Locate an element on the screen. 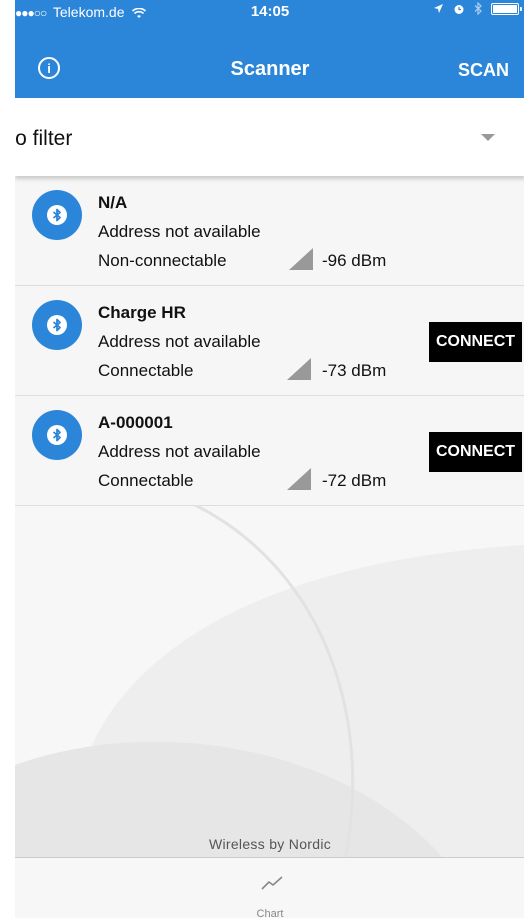  device-rssi: -96 dBm is located at coordinates (354, 260).